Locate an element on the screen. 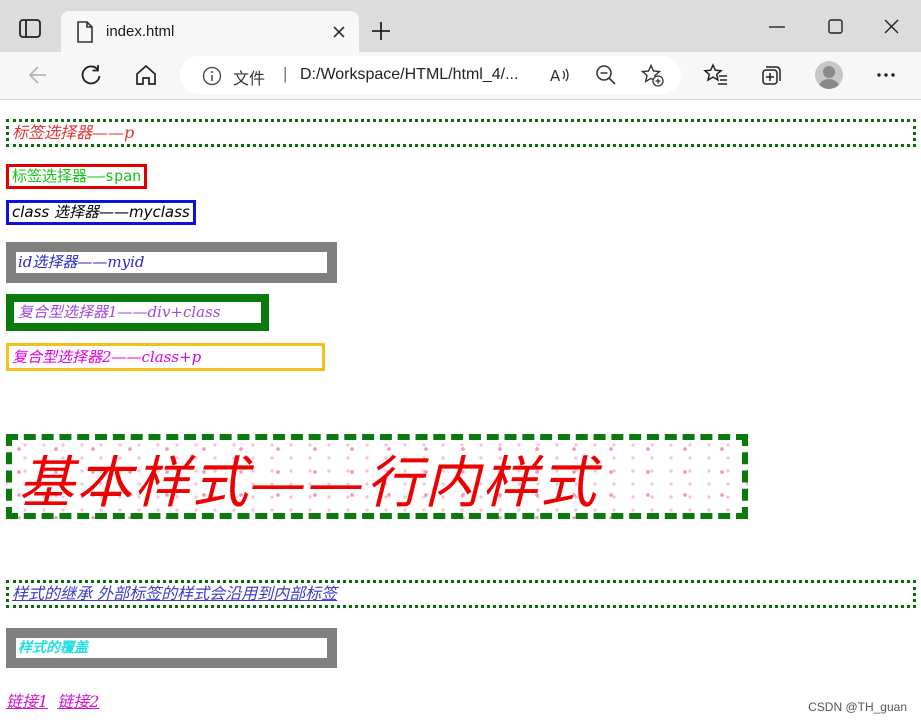 The height and width of the screenshot is (724, 921). add-favorite-icon is located at coordinates (652, 75).